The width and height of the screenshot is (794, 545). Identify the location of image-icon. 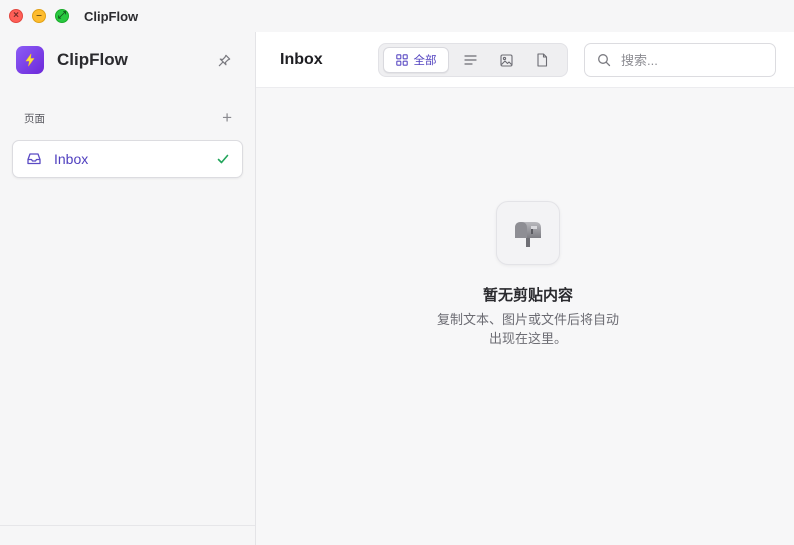
(506, 60).